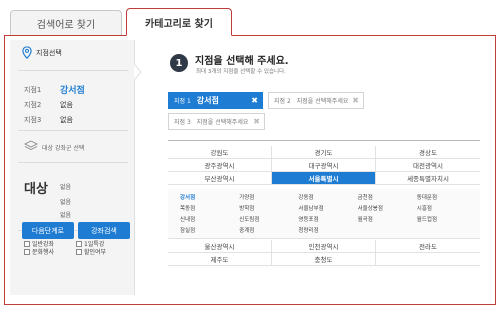 The height and width of the screenshot is (310, 500). What do you see at coordinates (387, 219) in the screenshot?
I see `branch-option: 월곡점` at bounding box center [387, 219].